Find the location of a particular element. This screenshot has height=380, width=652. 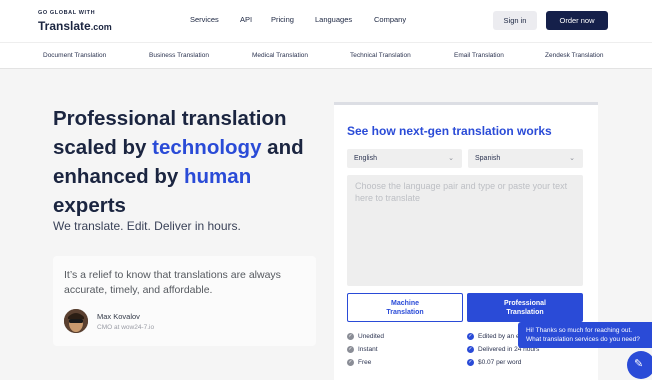

chat-greeting-line: Hi! Thanks so much for reaching out. is located at coordinates (579, 330).